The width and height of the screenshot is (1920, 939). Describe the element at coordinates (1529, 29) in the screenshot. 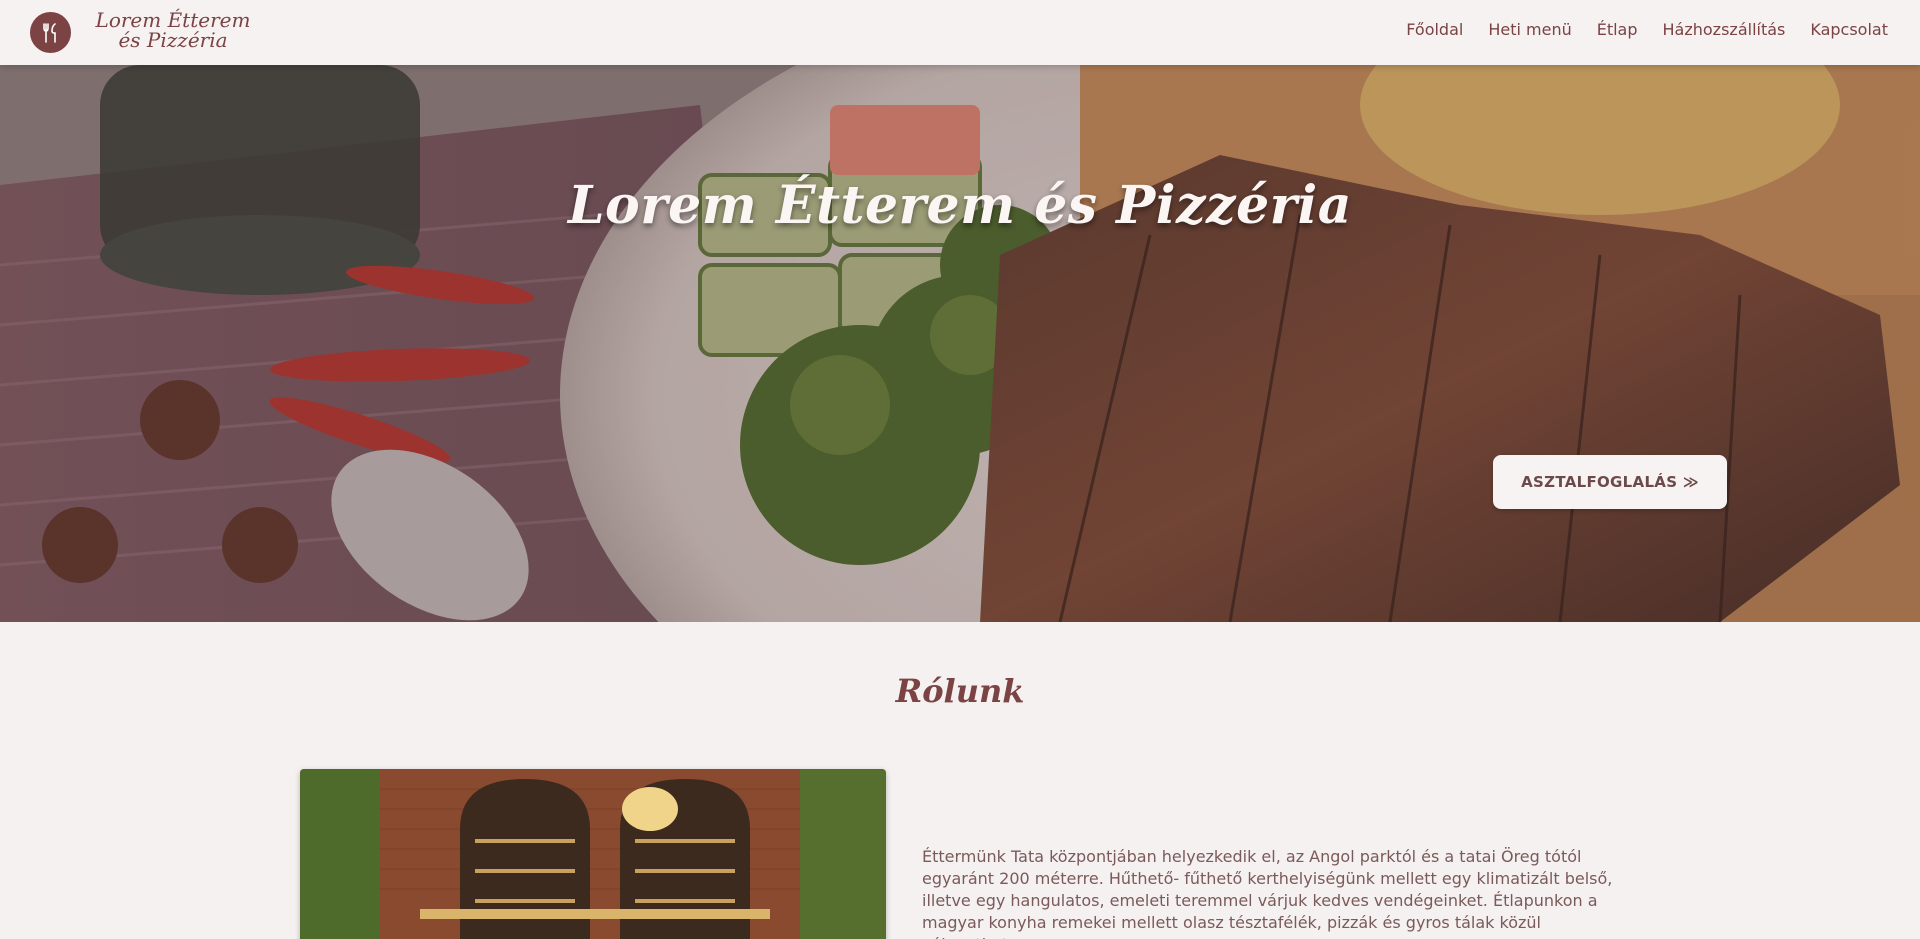

I see `nav-item-heti-menu: Heti menü` at that location.